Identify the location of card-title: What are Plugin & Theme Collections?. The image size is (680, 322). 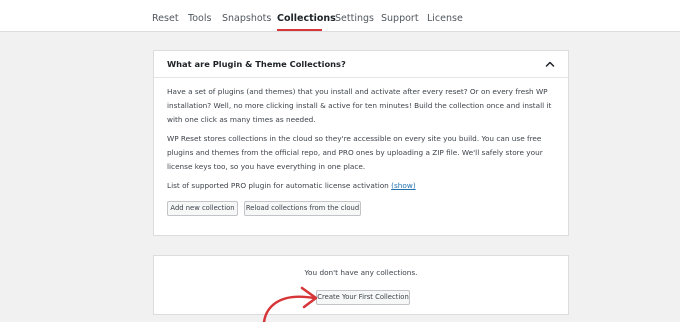
(256, 64).